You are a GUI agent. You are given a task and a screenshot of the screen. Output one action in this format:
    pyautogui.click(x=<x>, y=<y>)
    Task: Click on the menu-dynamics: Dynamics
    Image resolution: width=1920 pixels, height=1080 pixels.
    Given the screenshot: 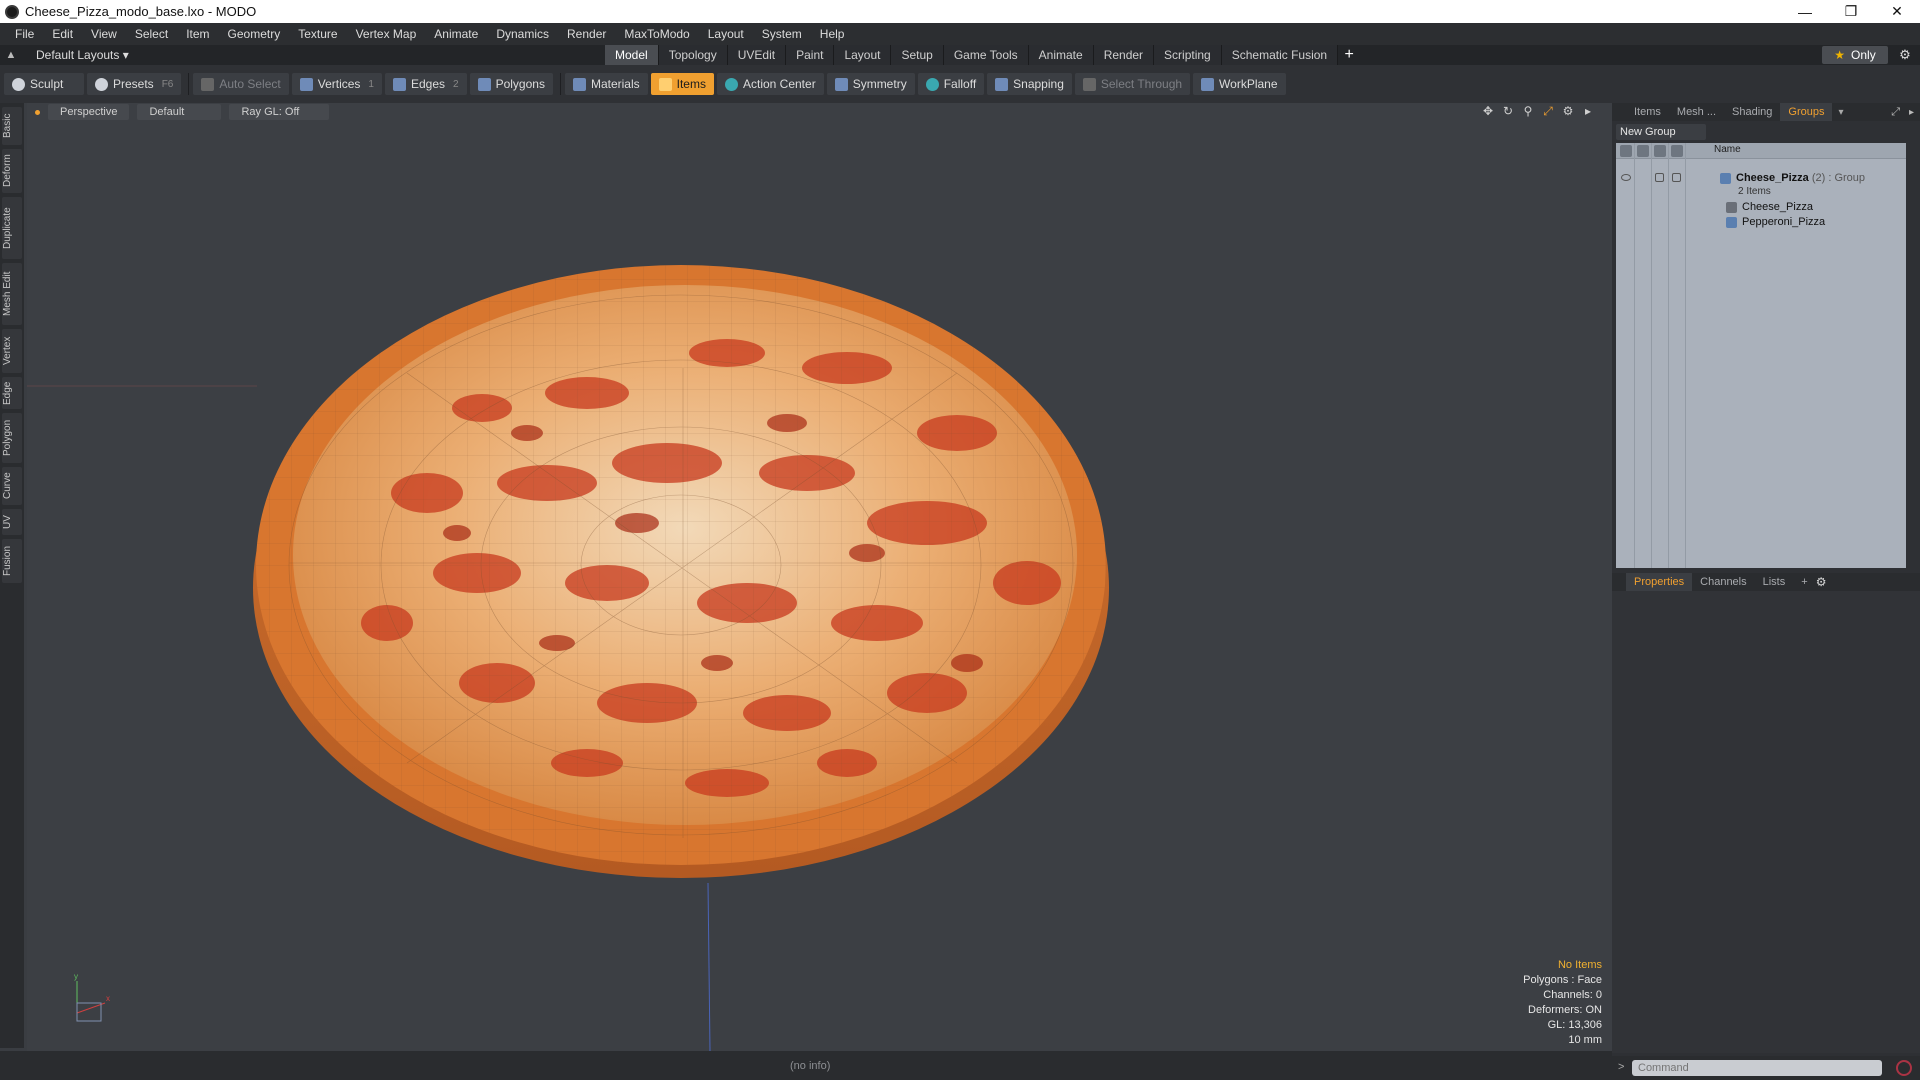 What is the action you would take?
    pyautogui.click(x=522, y=34)
    